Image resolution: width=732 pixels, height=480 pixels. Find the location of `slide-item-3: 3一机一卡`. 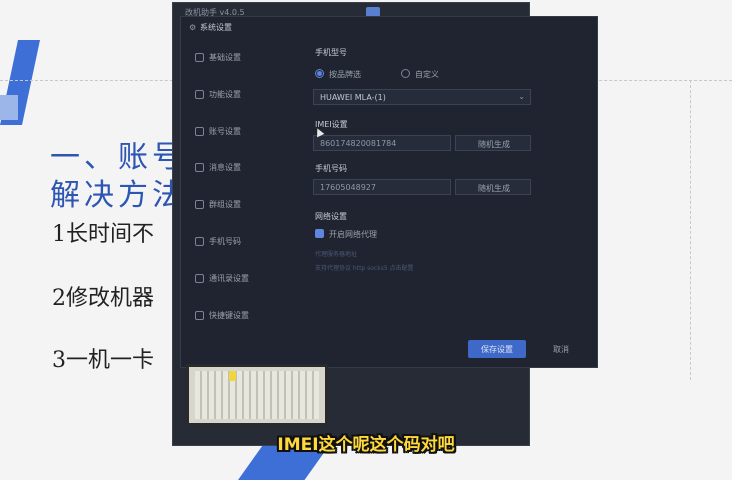

slide-item-3: 3一机一卡 is located at coordinates (103, 360).